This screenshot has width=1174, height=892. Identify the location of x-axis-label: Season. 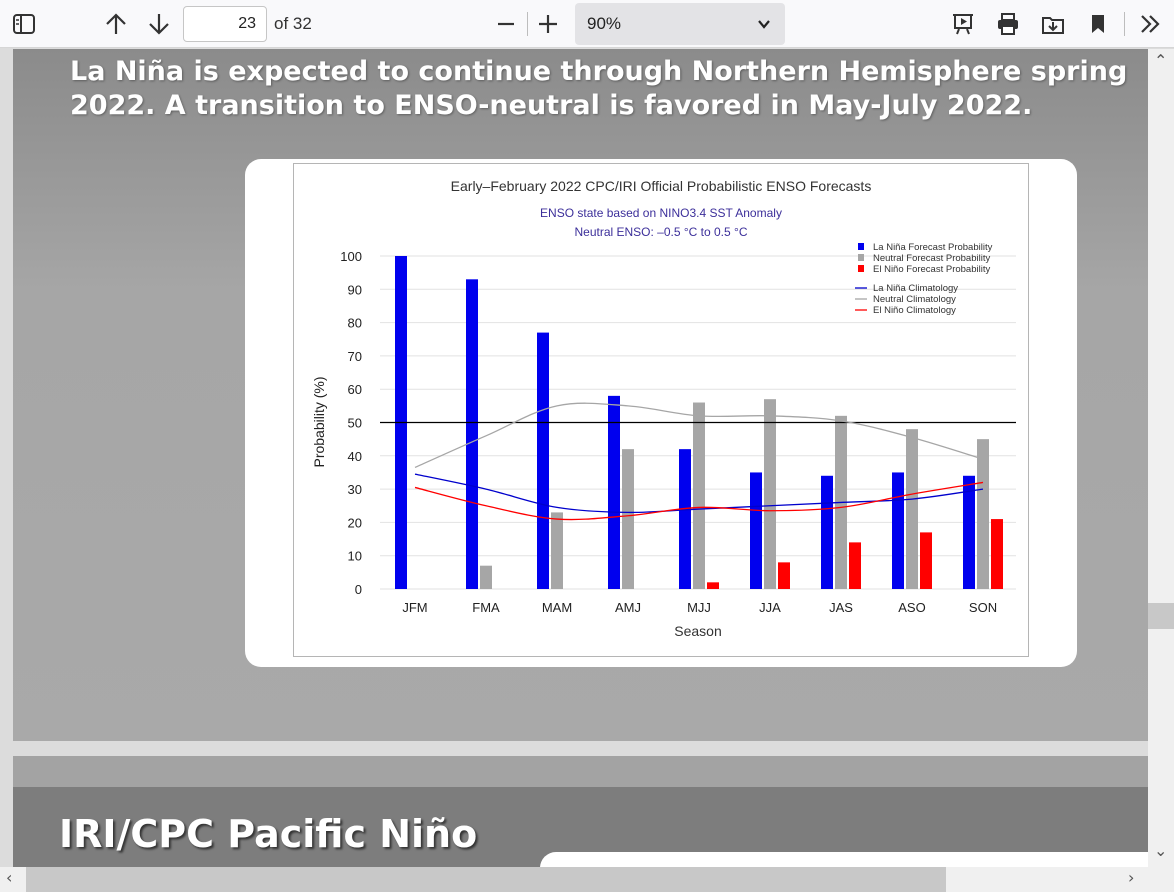
(697, 631).